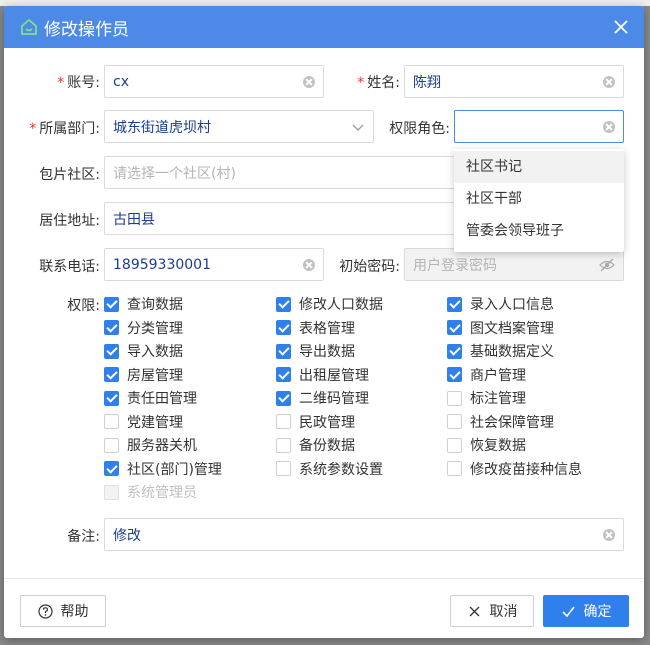 Image resolution: width=650 pixels, height=645 pixels. I want to click on community-placeholder: 请选择一个社区(村), so click(174, 173).